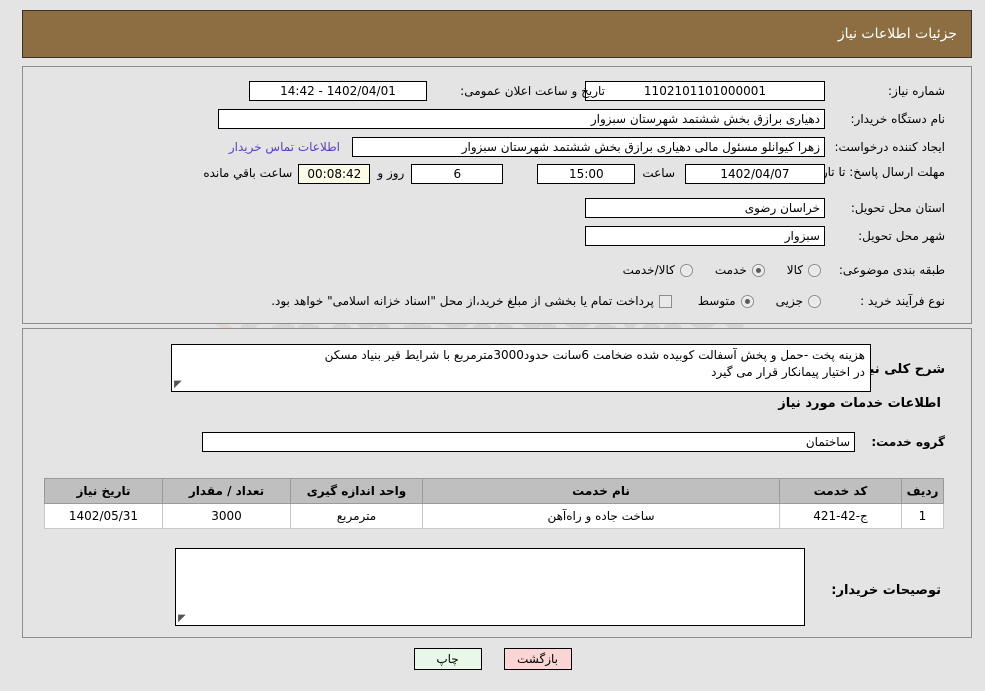 The width and height of the screenshot is (985, 691). What do you see at coordinates (226, 491) in the screenshot?
I see `table-col-quantity: تعداد / مقدار` at bounding box center [226, 491].